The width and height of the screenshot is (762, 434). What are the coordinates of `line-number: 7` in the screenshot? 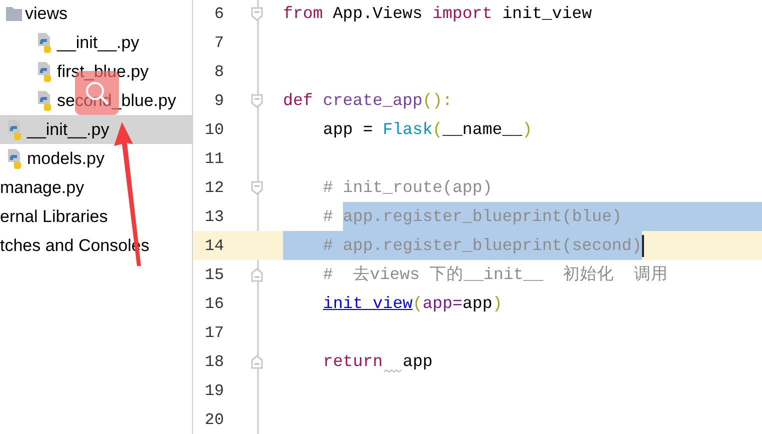 It's located at (218, 43).